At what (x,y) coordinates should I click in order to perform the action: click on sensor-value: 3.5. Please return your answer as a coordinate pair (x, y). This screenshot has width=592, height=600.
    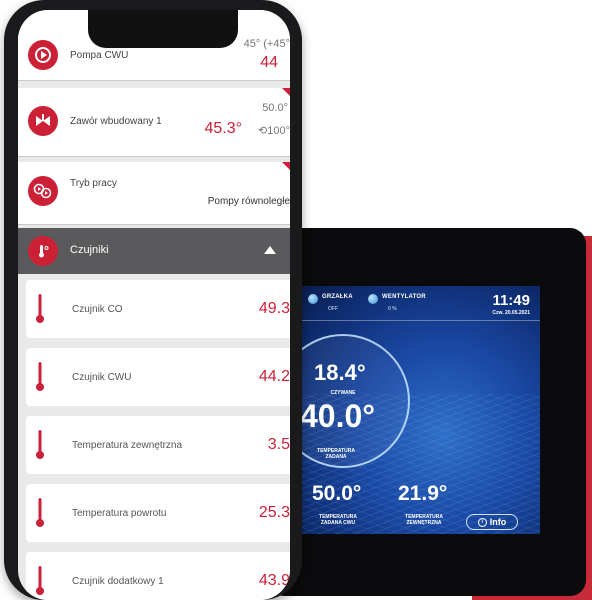
    Looking at the image, I should click on (278, 444).